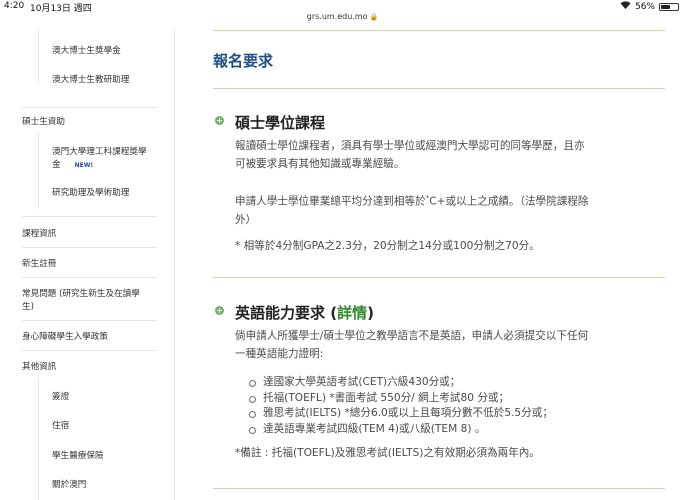  What do you see at coordinates (43, 122) in the screenshot?
I see `sidebar-item-master-funding: 碩士生資助` at bounding box center [43, 122].